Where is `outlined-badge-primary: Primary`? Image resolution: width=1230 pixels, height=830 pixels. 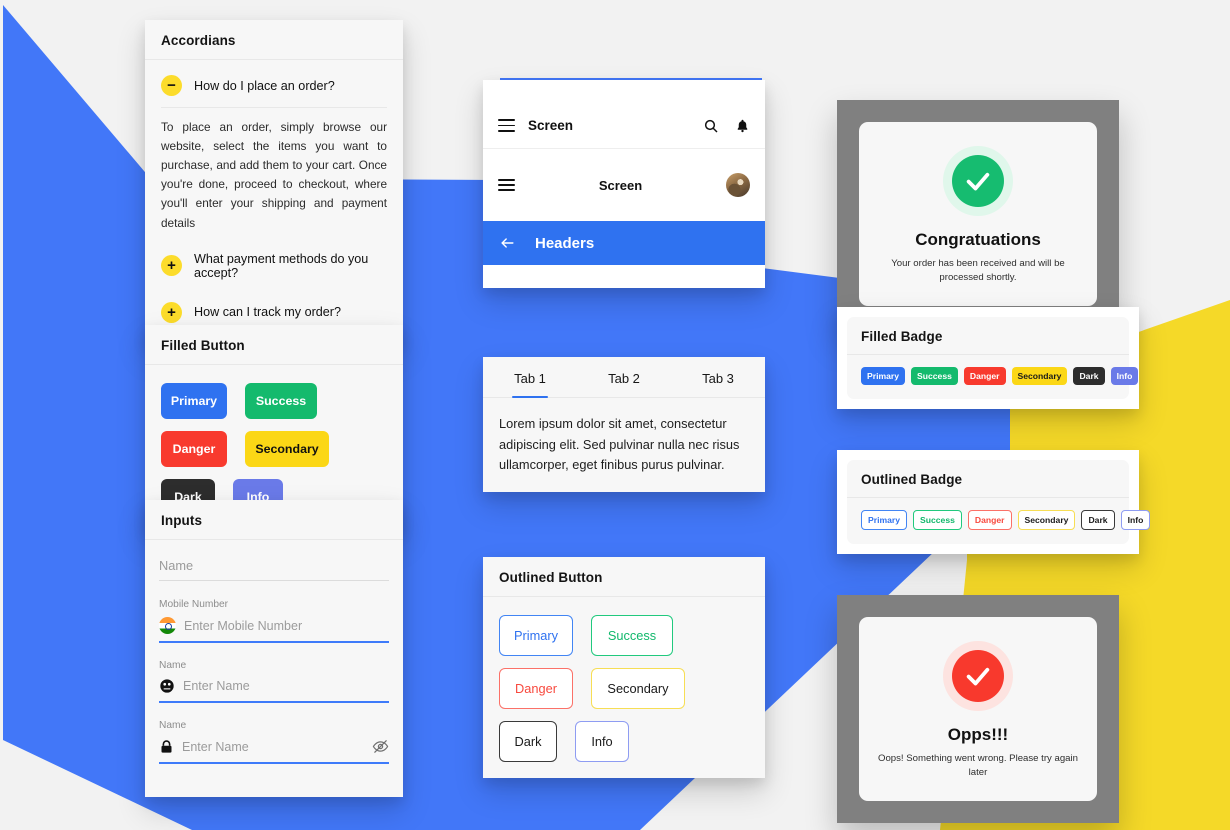 outlined-badge-primary: Primary is located at coordinates (884, 520).